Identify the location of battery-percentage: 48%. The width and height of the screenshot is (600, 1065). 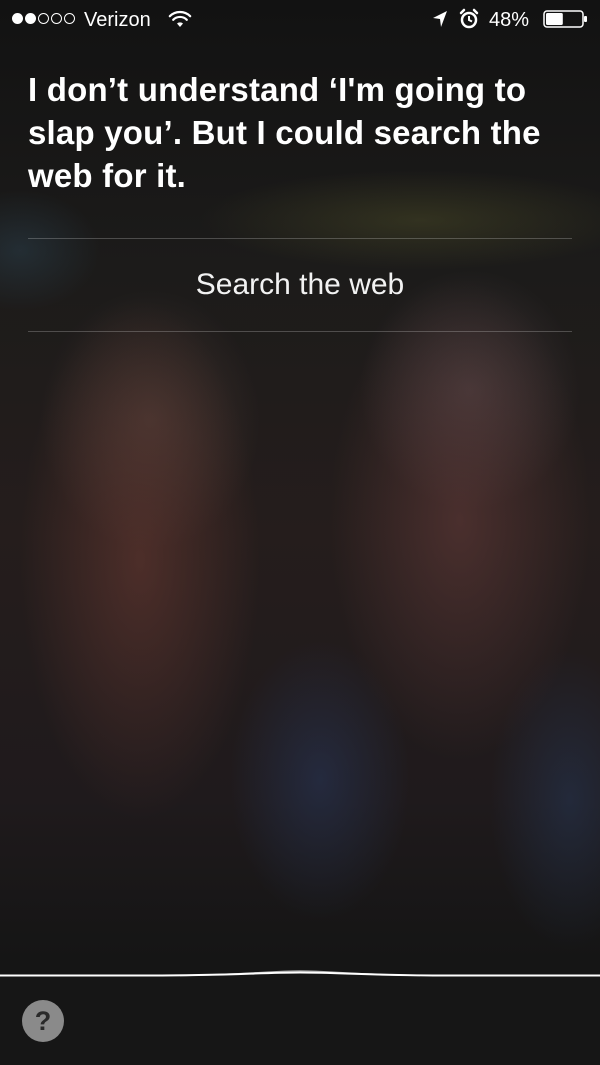
(509, 20).